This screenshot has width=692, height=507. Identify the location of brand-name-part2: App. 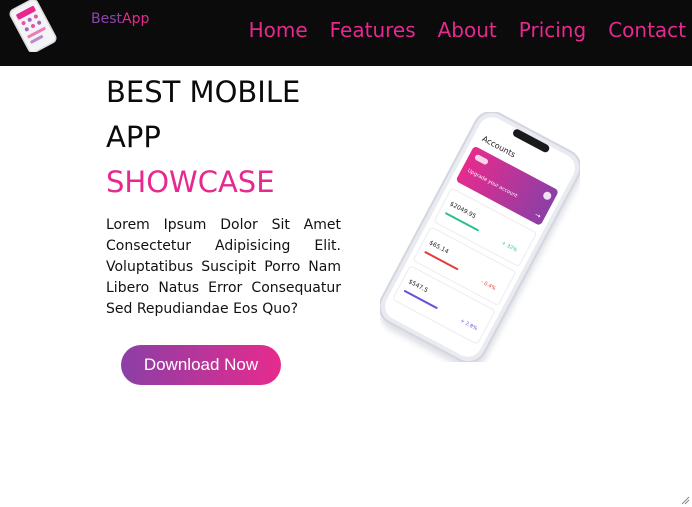
(136, 19).